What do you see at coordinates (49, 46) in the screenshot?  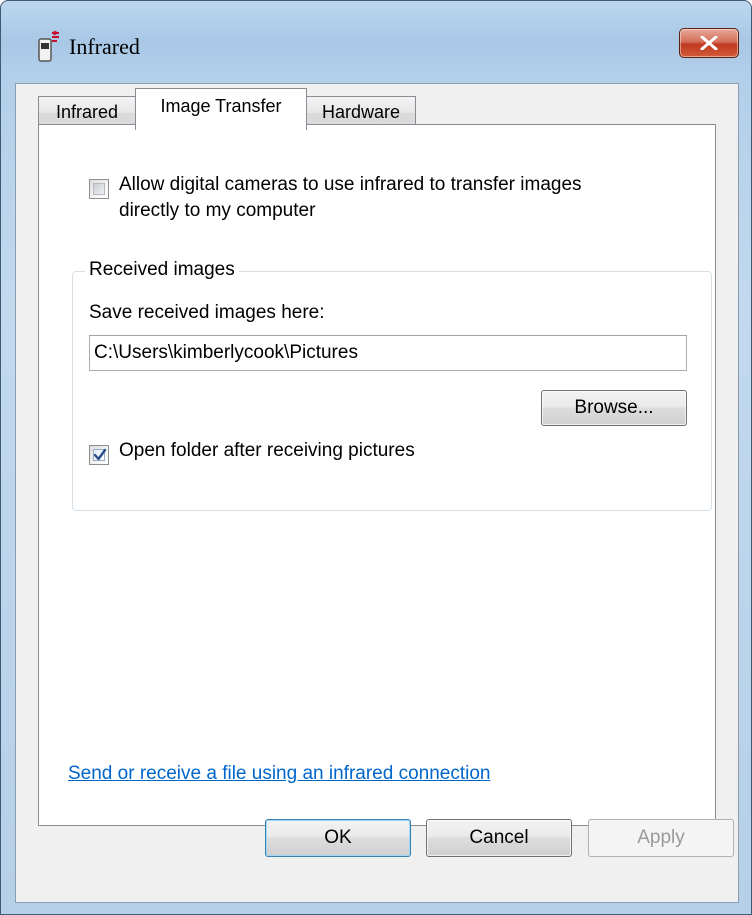 I see `infrared-device-icon` at bounding box center [49, 46].